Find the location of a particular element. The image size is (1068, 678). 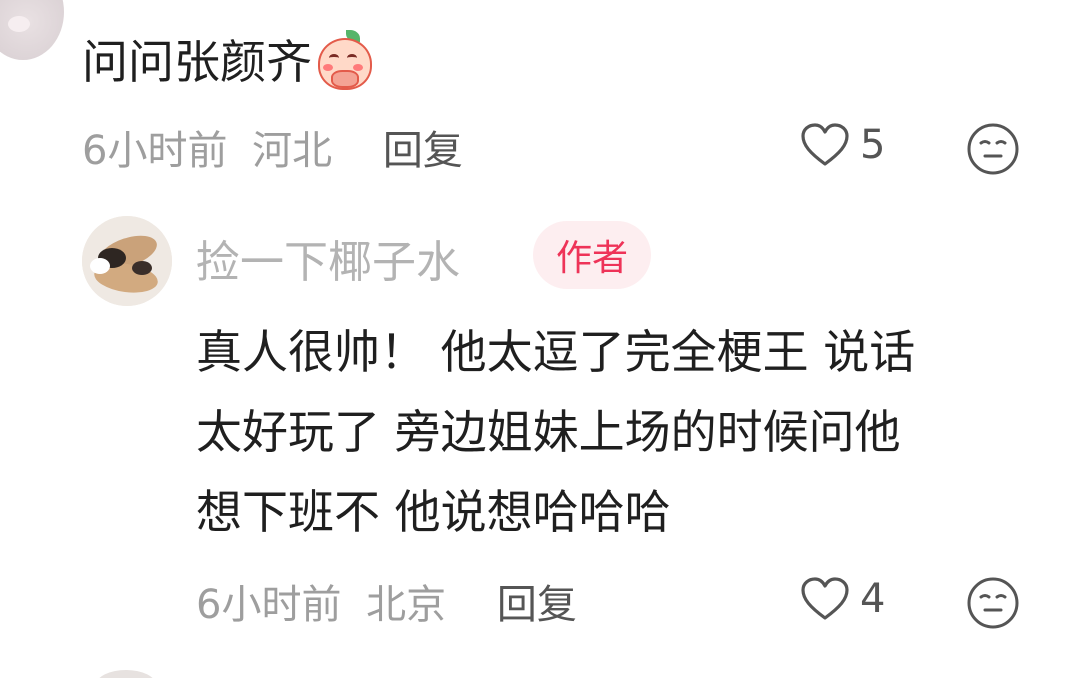

peach-sticker-icon is located at coordinates (344, 60).